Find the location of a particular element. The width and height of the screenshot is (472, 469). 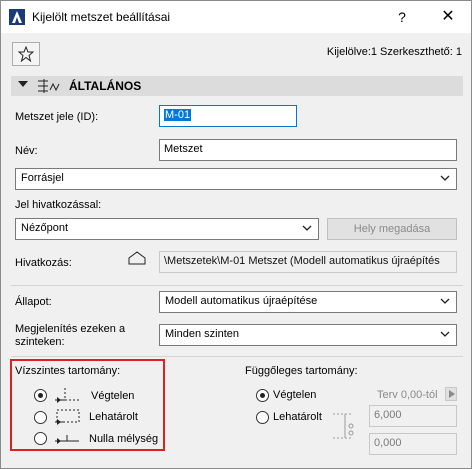

star-icon is located at coordinates (26, 54).